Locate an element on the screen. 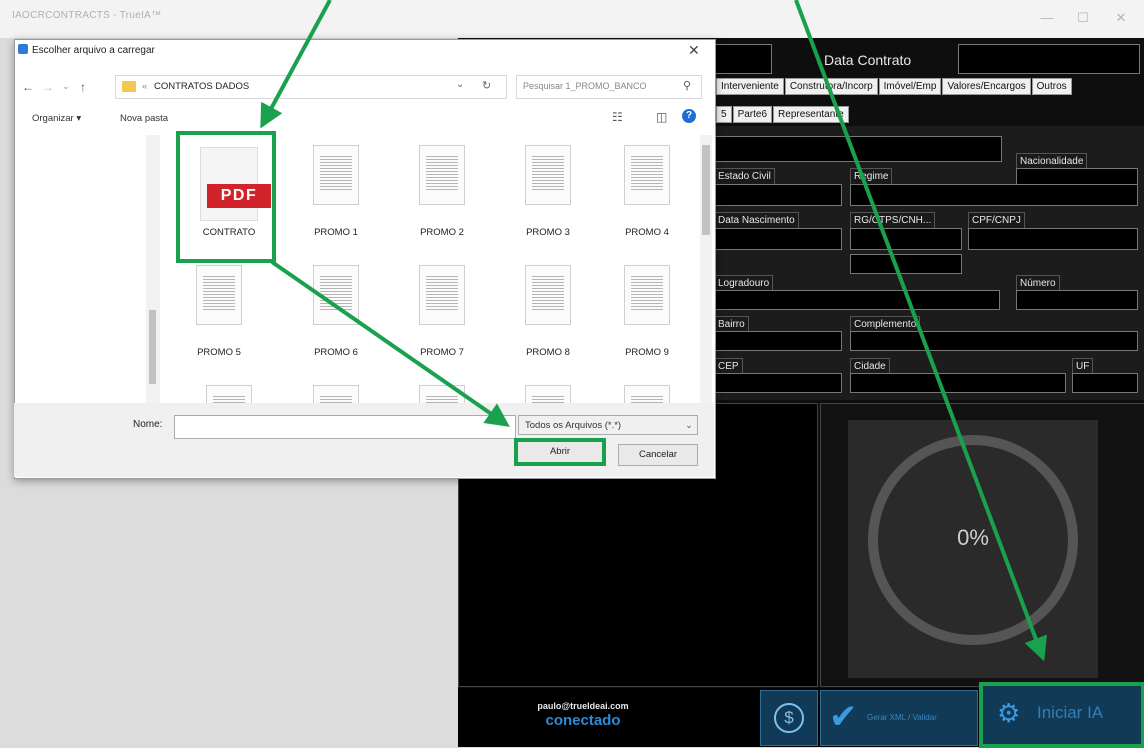 The width and height of the screenshot is (1144, 748). arrow-to-contrato is located at coordinates (296, 64).